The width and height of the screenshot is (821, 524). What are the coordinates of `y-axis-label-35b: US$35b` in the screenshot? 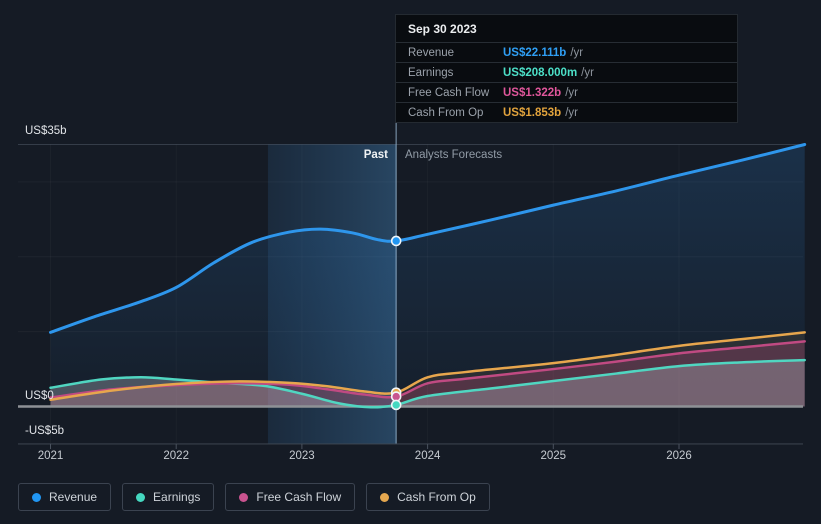 It's located at (46, 131).